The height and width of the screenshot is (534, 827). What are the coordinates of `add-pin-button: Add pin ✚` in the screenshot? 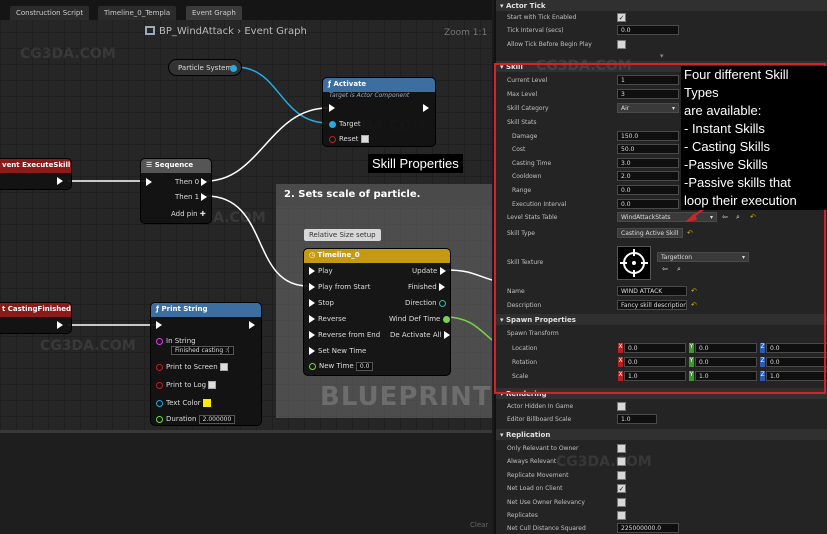 It's located at (188, 214).